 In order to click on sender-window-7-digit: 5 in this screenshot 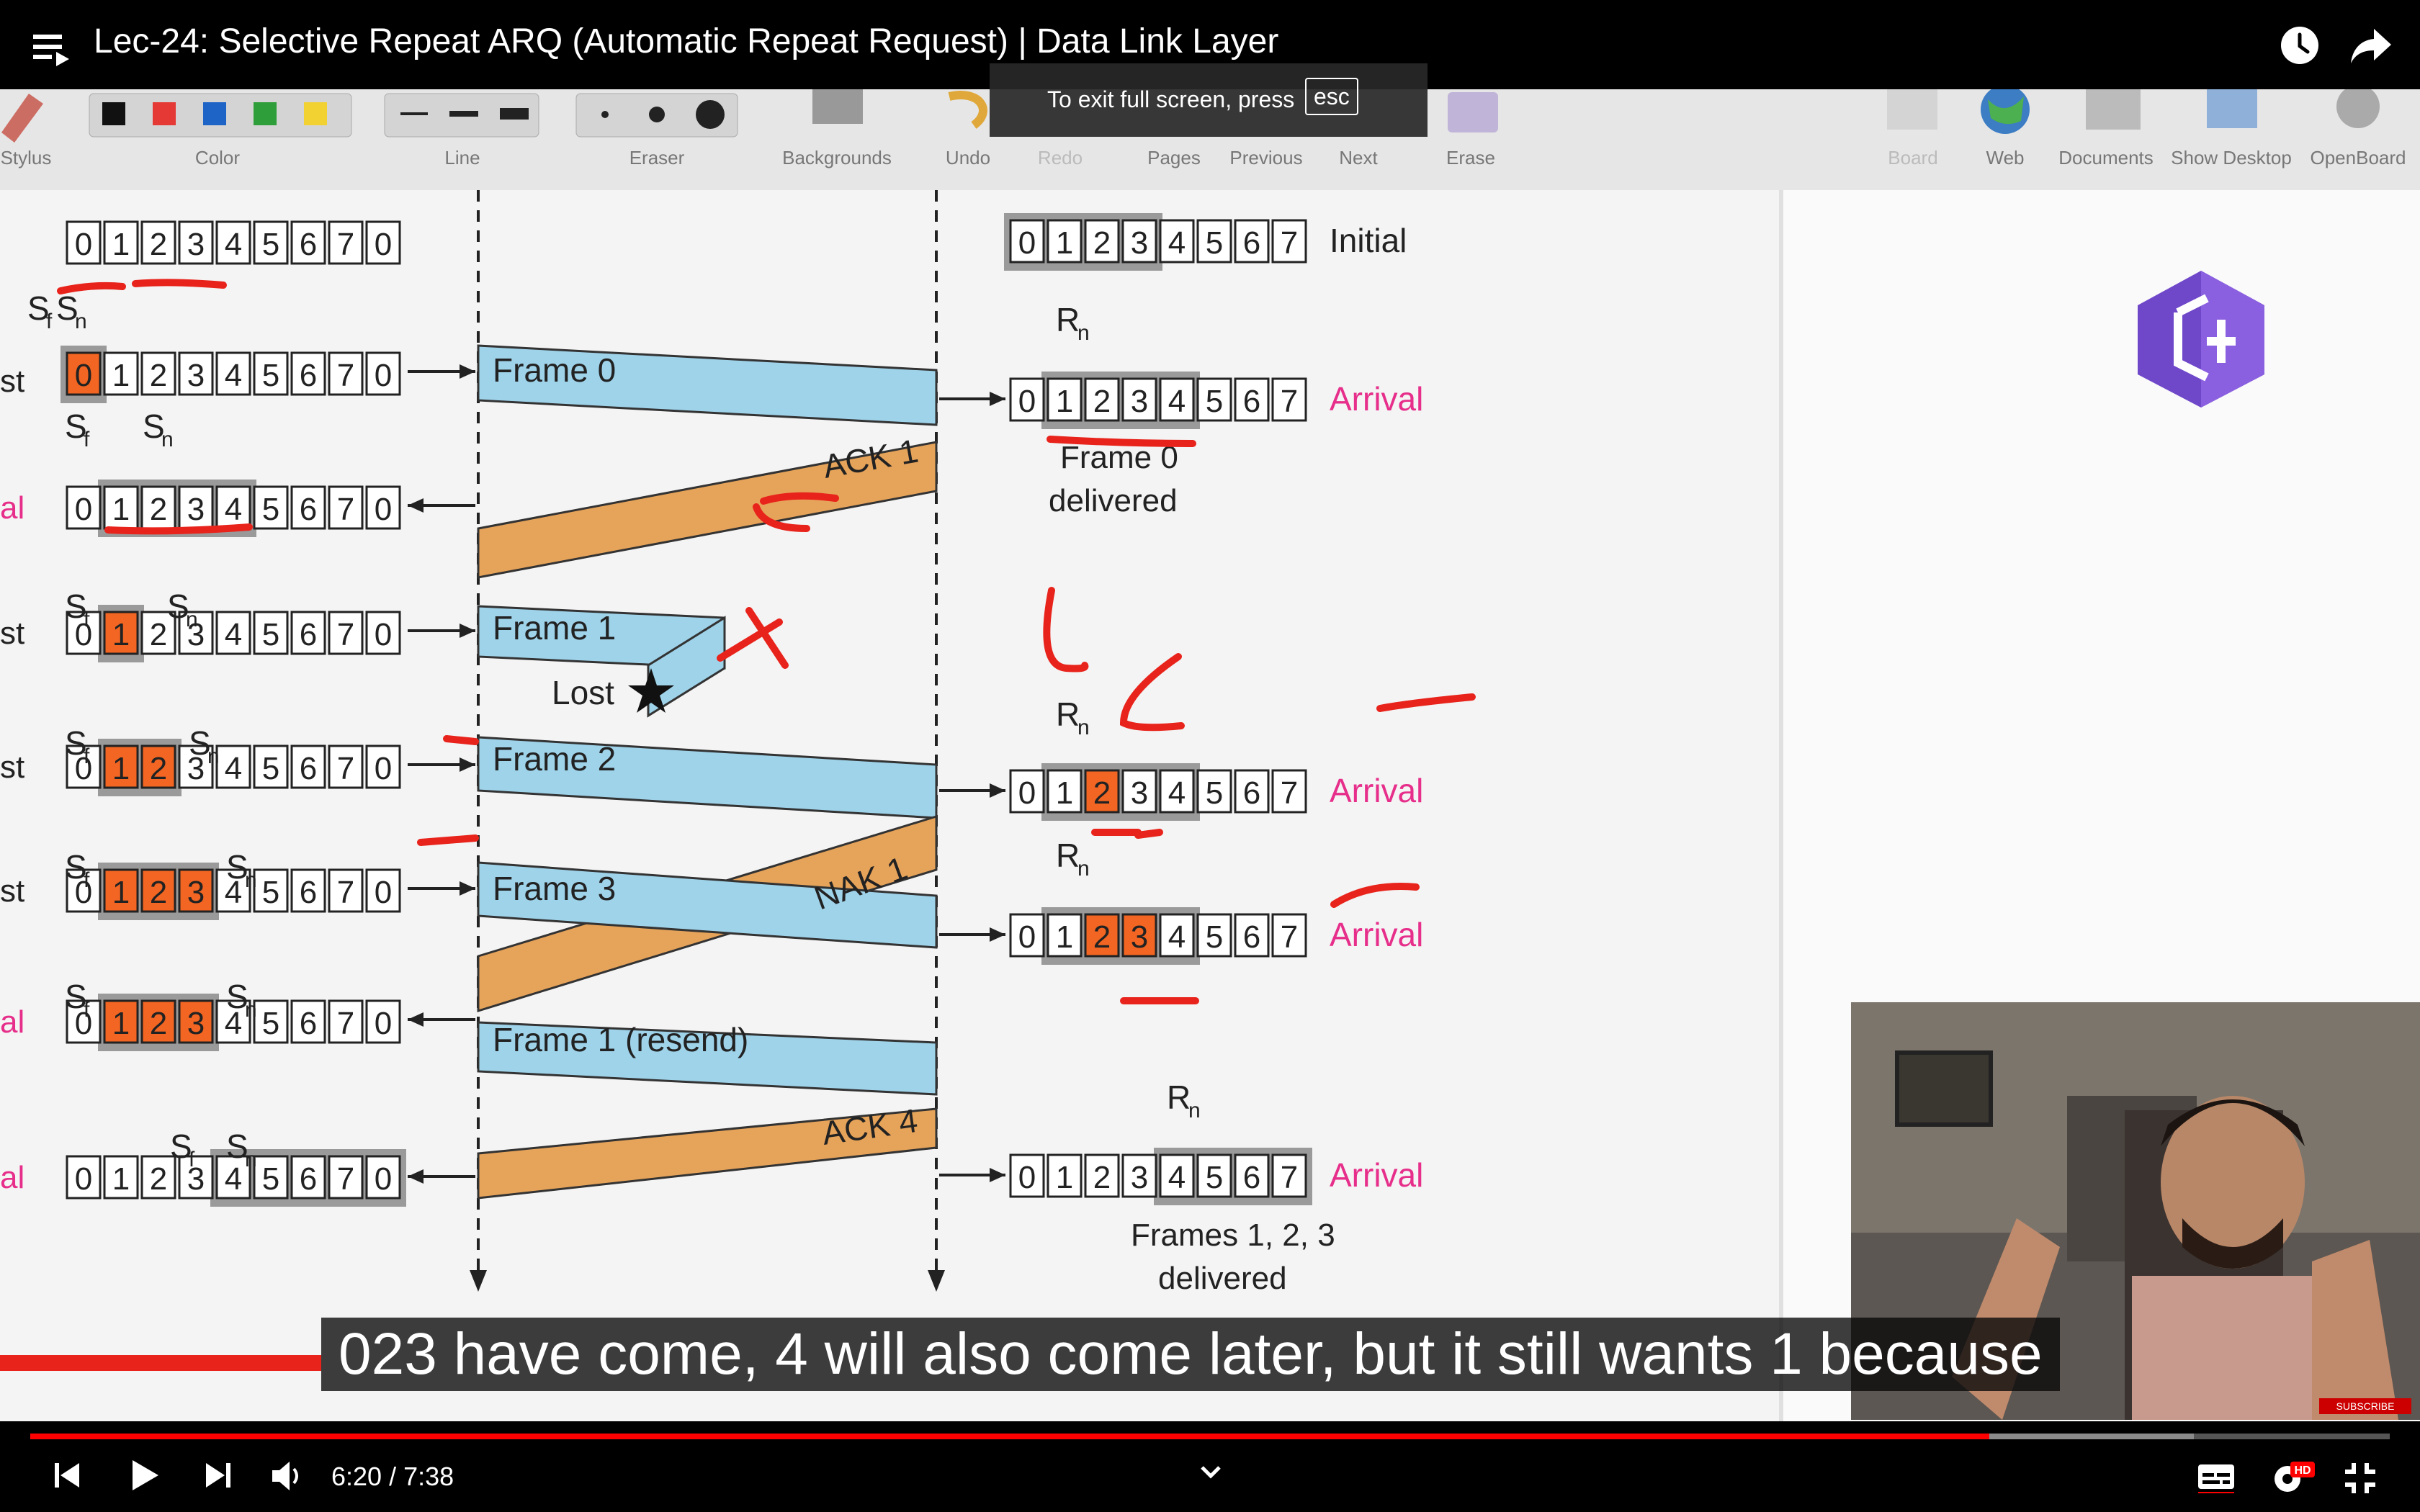, I will do `click(270, 1179)`.